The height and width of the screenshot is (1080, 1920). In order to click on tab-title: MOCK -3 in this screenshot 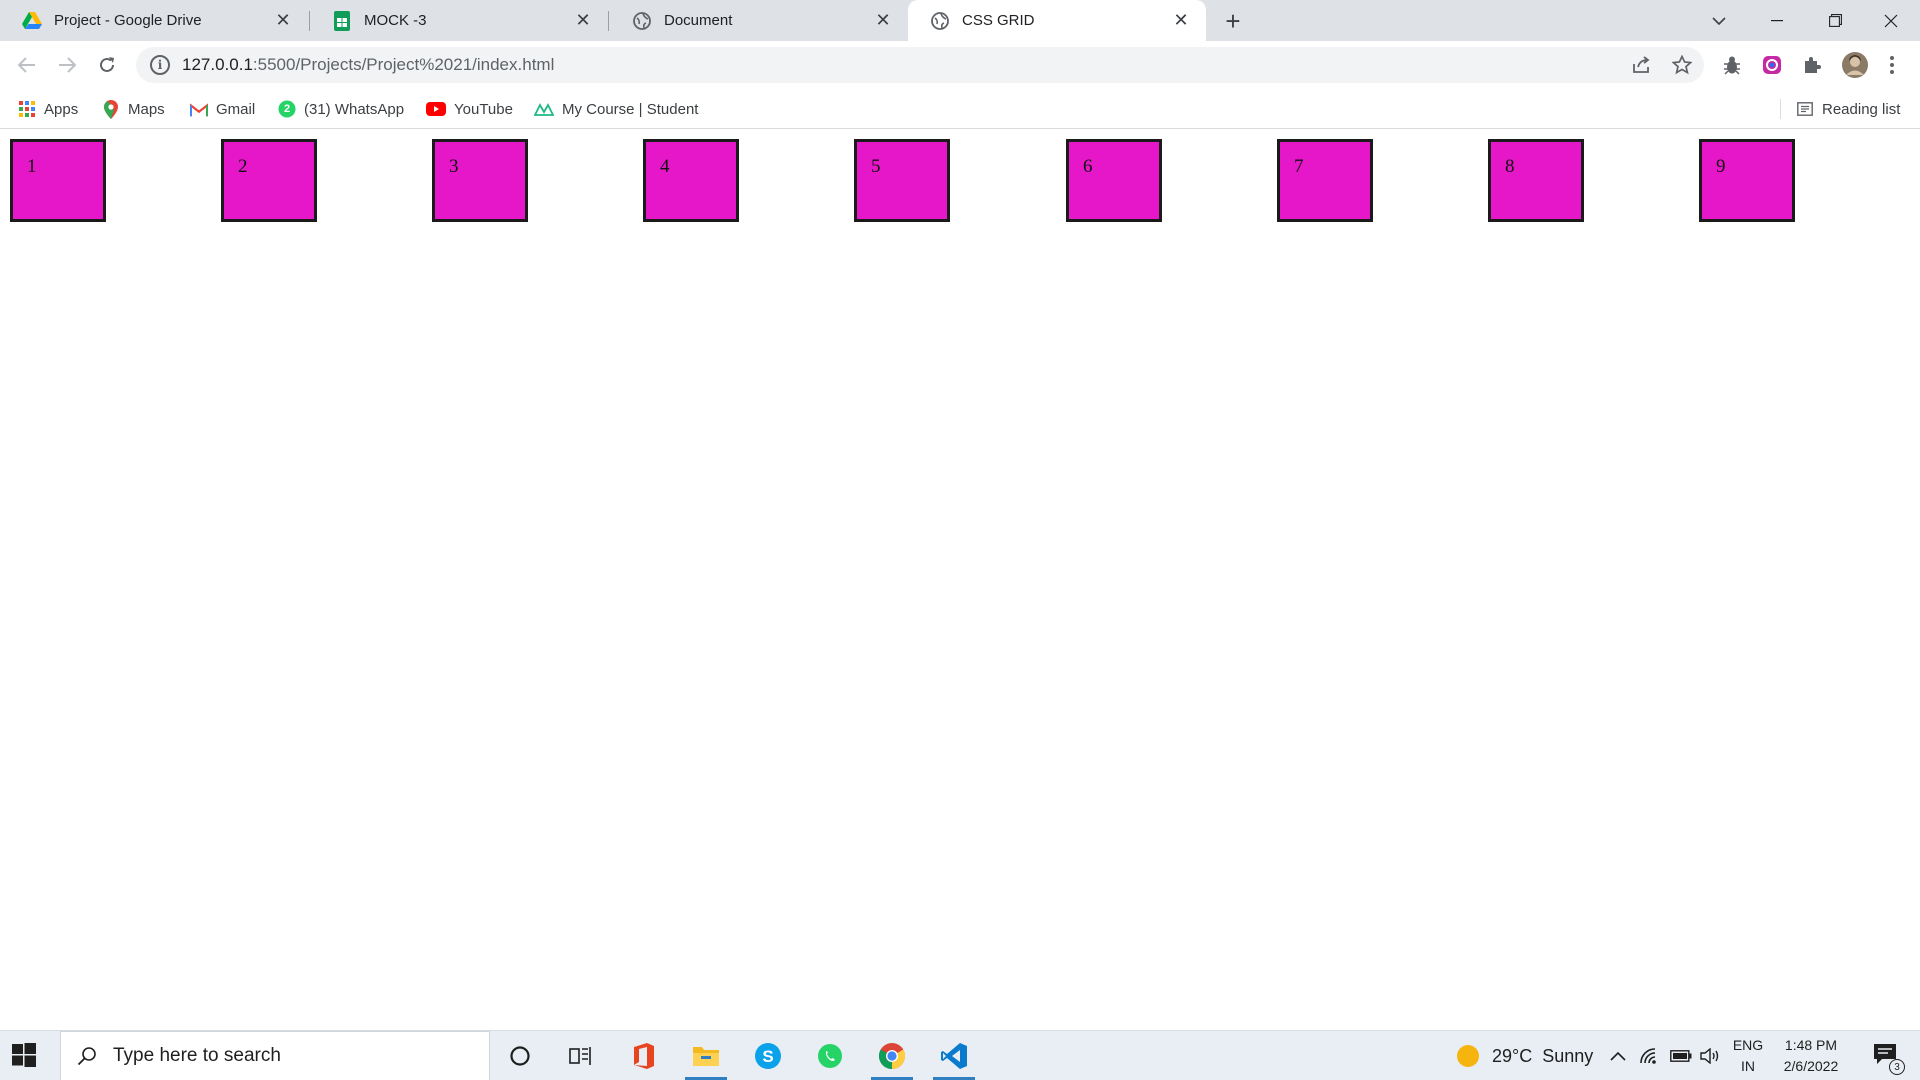, I will do `click(395, 20)`.